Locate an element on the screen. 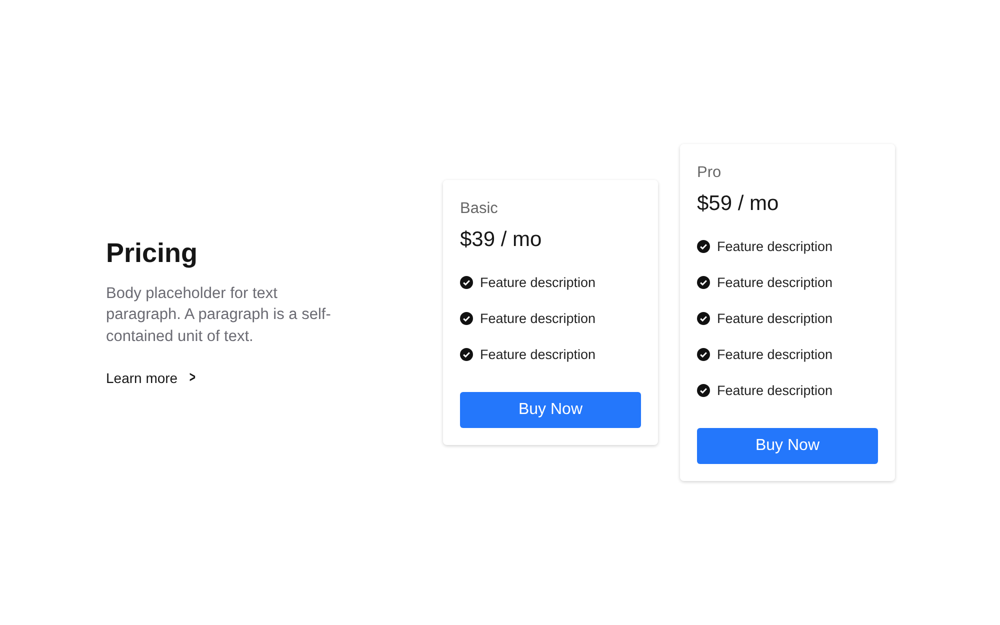 This screenshot has height=625, width=1000. plan-name: Pro is located at coordinates (709, 173).